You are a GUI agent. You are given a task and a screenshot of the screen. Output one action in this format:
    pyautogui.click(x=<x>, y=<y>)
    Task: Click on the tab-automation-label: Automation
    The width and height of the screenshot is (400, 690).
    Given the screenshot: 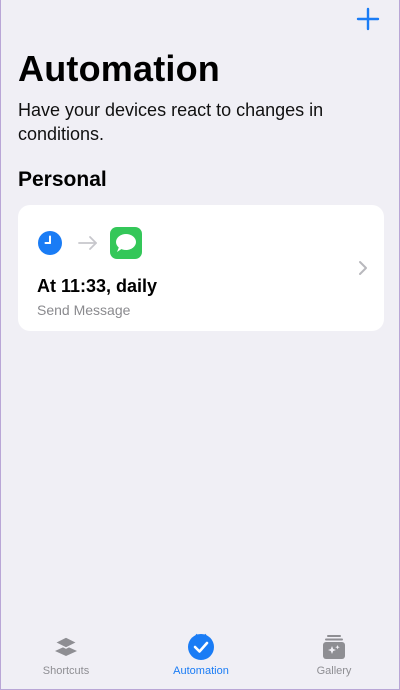 What is the action you would take?
    pyautogui.click(x=201, y=671)
    